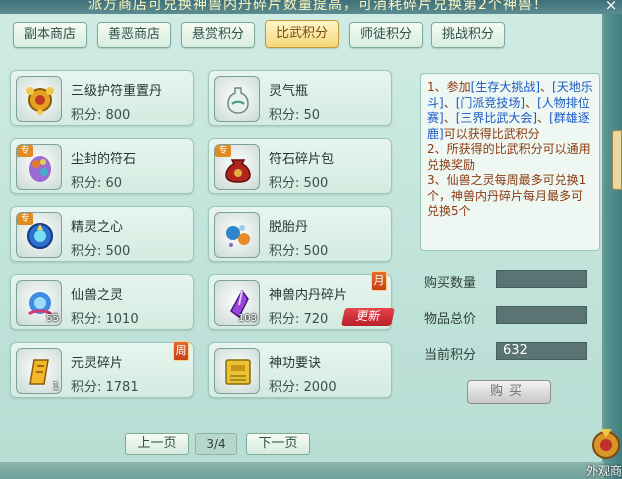 The image size is (622, 479). What do you see at coordinates (450, 355) in the screenshot?
I see `current-points-label: 当前积分` at bounding box center [450, 355].